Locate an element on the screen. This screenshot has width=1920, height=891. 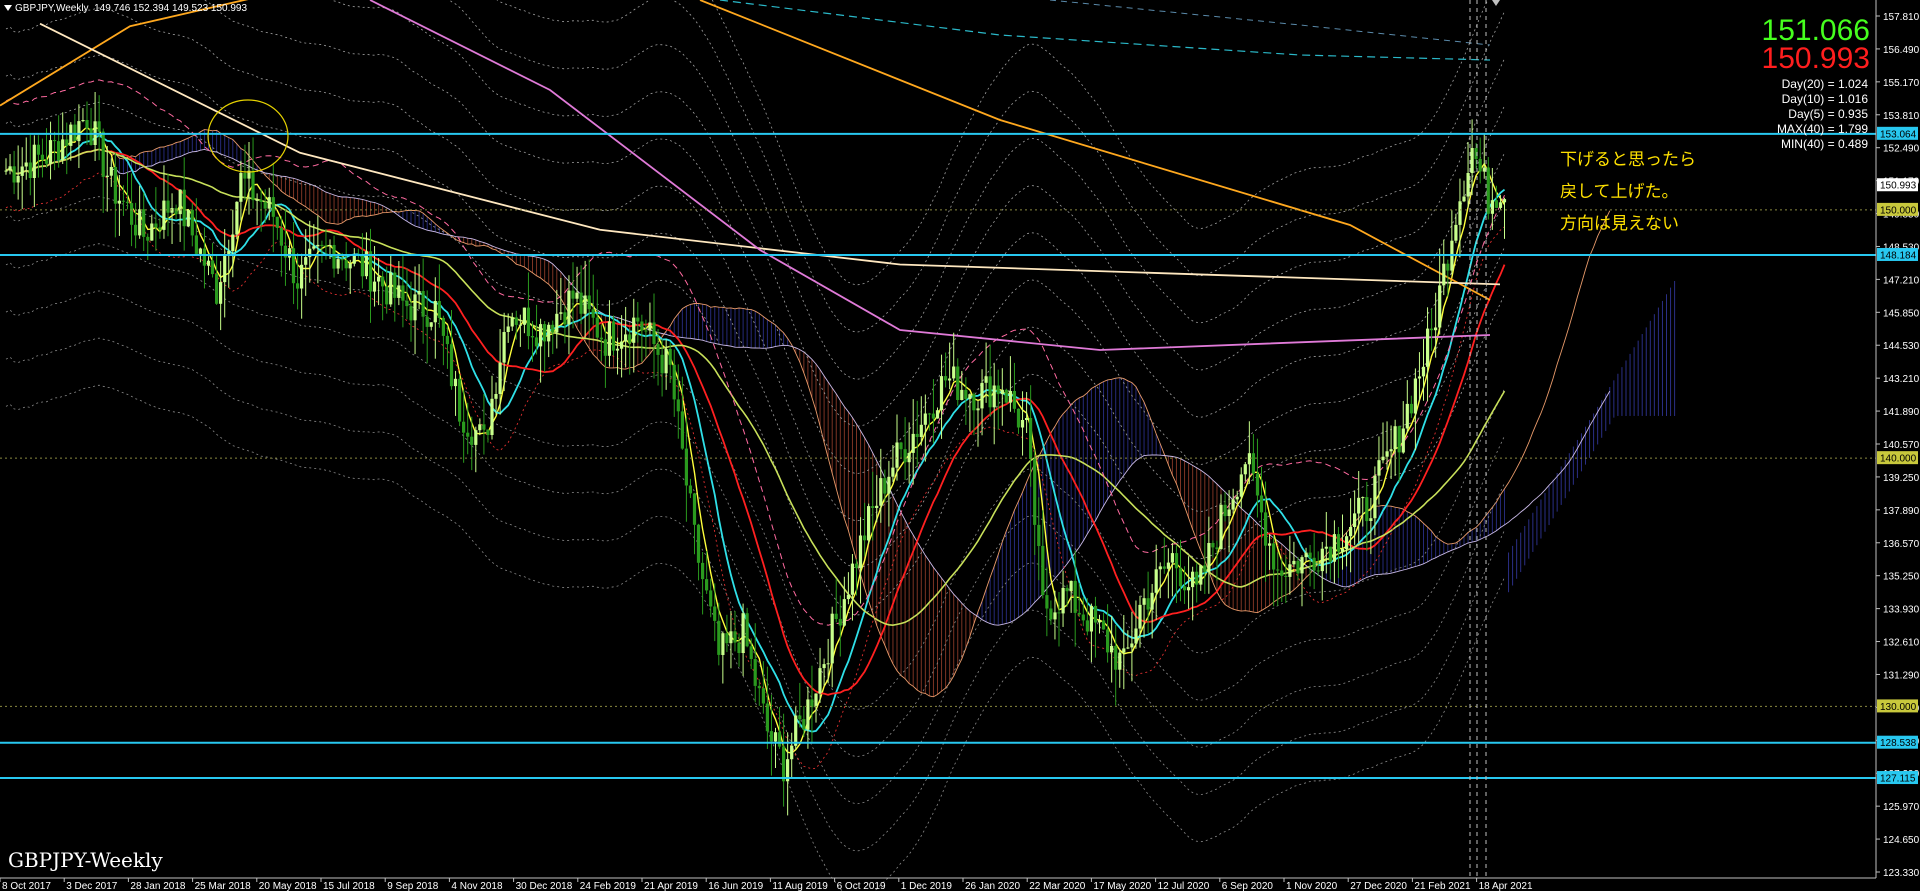
time-axis-label: 22 Mar 2020 is located at coordinates (1057, 886).